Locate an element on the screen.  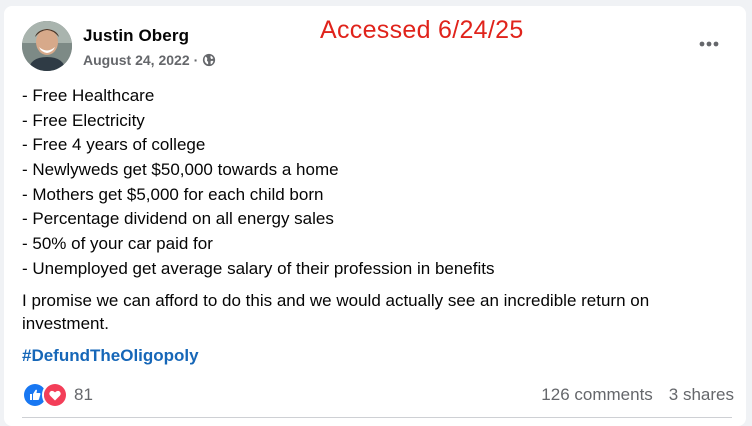
list-item: - 50% of your car paid for is located at coordinates (117, 244).